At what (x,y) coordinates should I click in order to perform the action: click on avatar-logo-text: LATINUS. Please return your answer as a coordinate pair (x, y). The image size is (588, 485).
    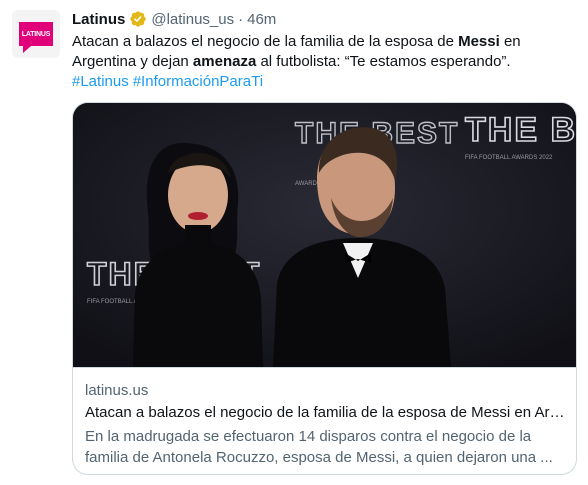
    Looking at the image, I should click on (36, 34).